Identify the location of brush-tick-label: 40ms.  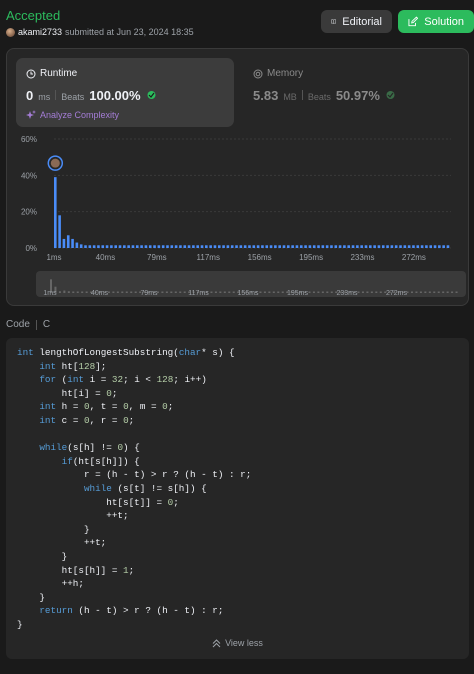
(100, 293).